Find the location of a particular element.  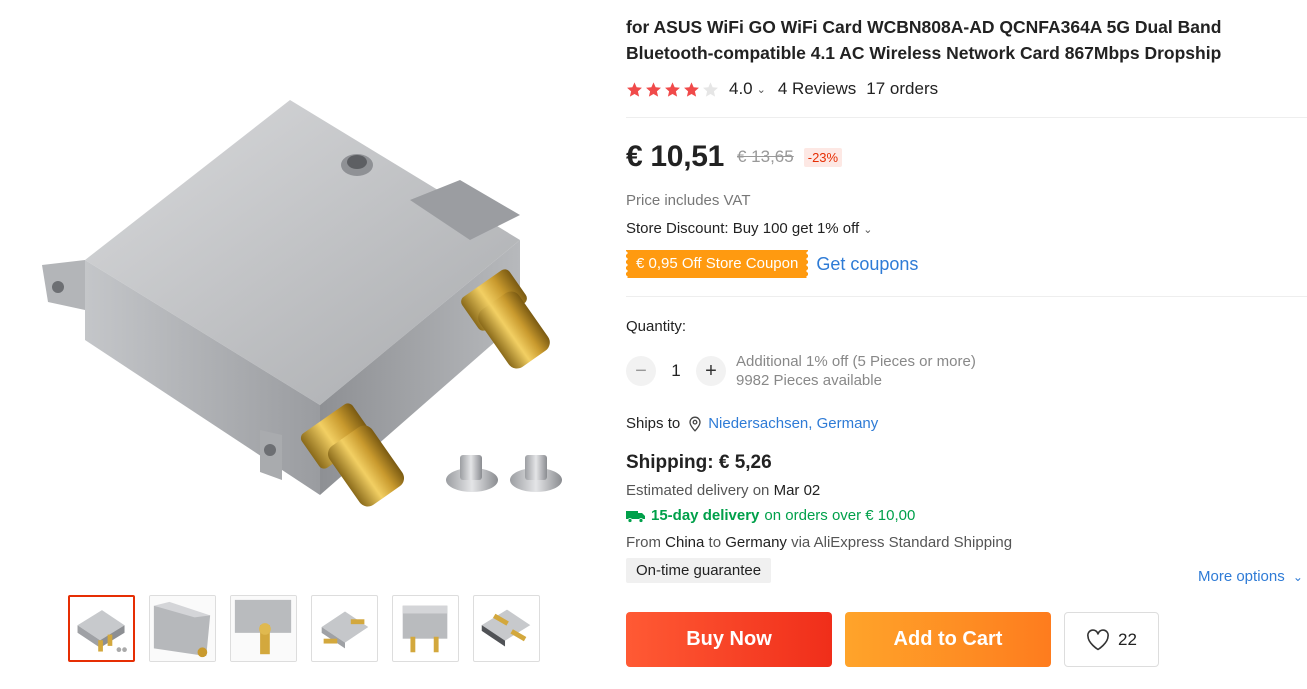

coupon-row: € 0,95 Off Store Coupon Get coupons is located at coordinates (770, 264).